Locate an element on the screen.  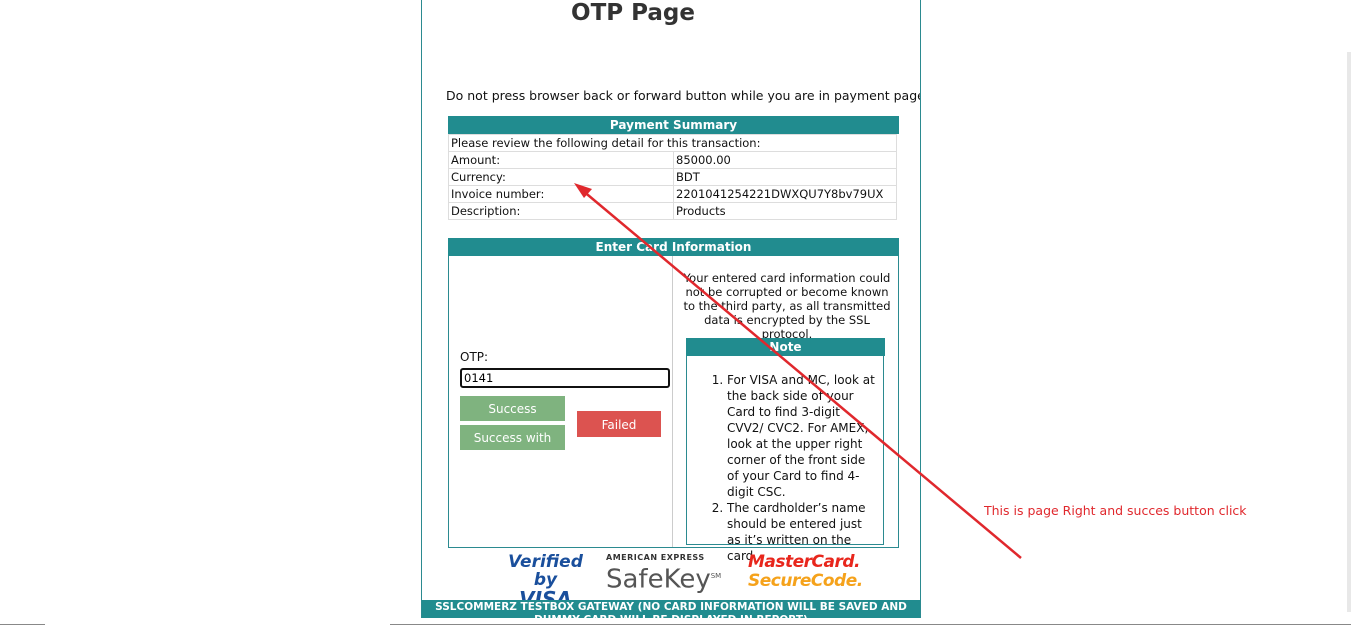
scrollbar is located at coordinates (1349, 332).